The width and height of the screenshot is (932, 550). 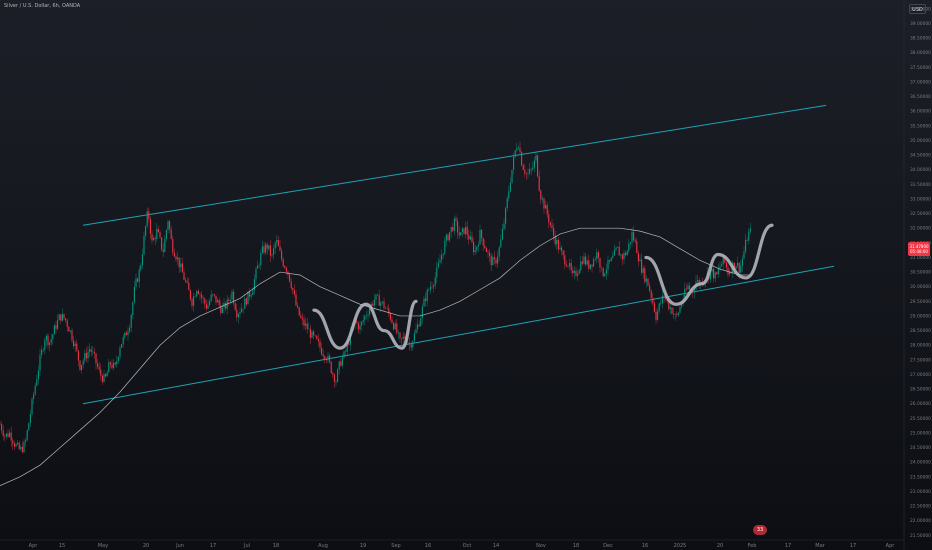 What do you see at coordinates (760, 530) in the screenshot?
I see `events-badge: 33` at bounding box center [760, 530].